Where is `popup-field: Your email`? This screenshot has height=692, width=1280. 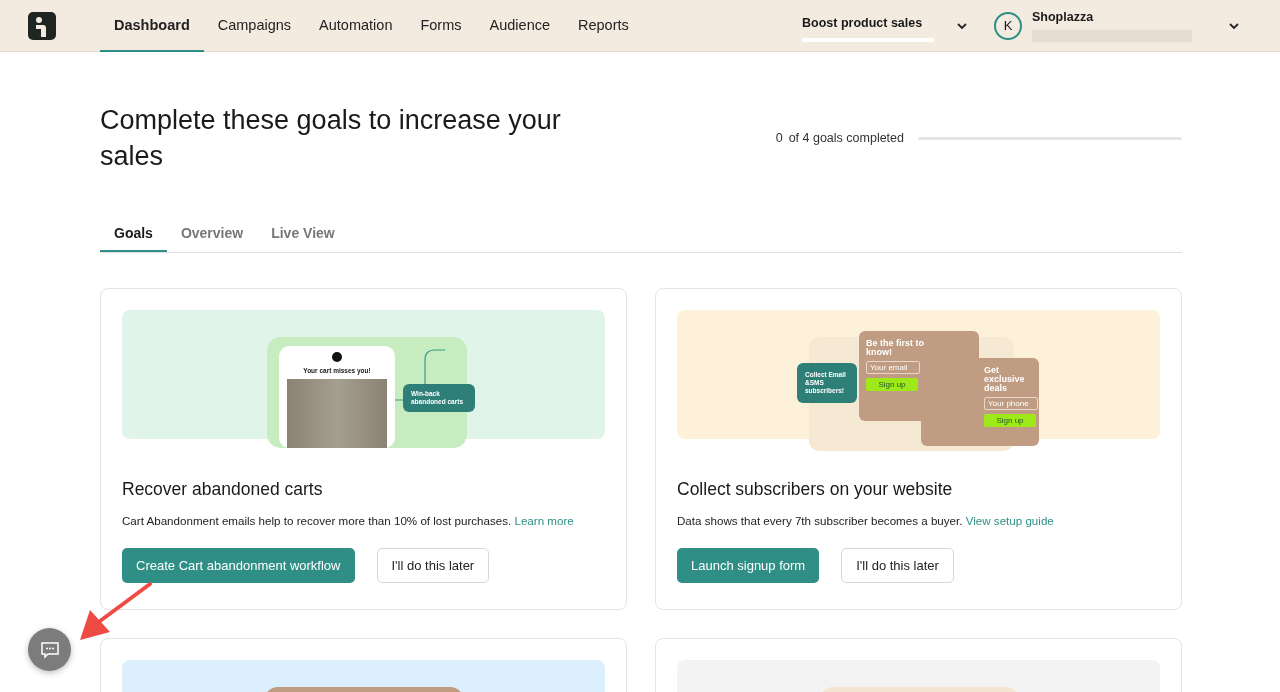 popup-field: Your email is located at coordinates (893, 367).